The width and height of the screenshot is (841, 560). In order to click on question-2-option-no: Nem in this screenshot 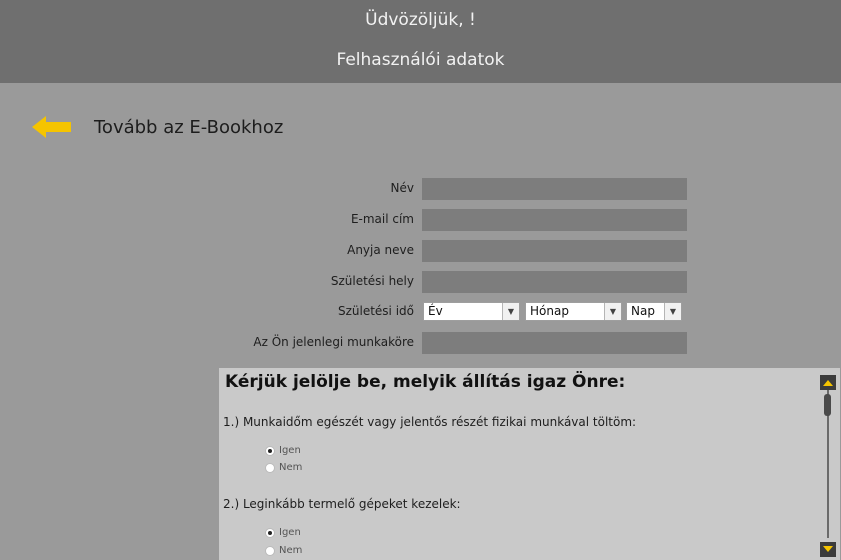, I will do `click(283, 550)`.